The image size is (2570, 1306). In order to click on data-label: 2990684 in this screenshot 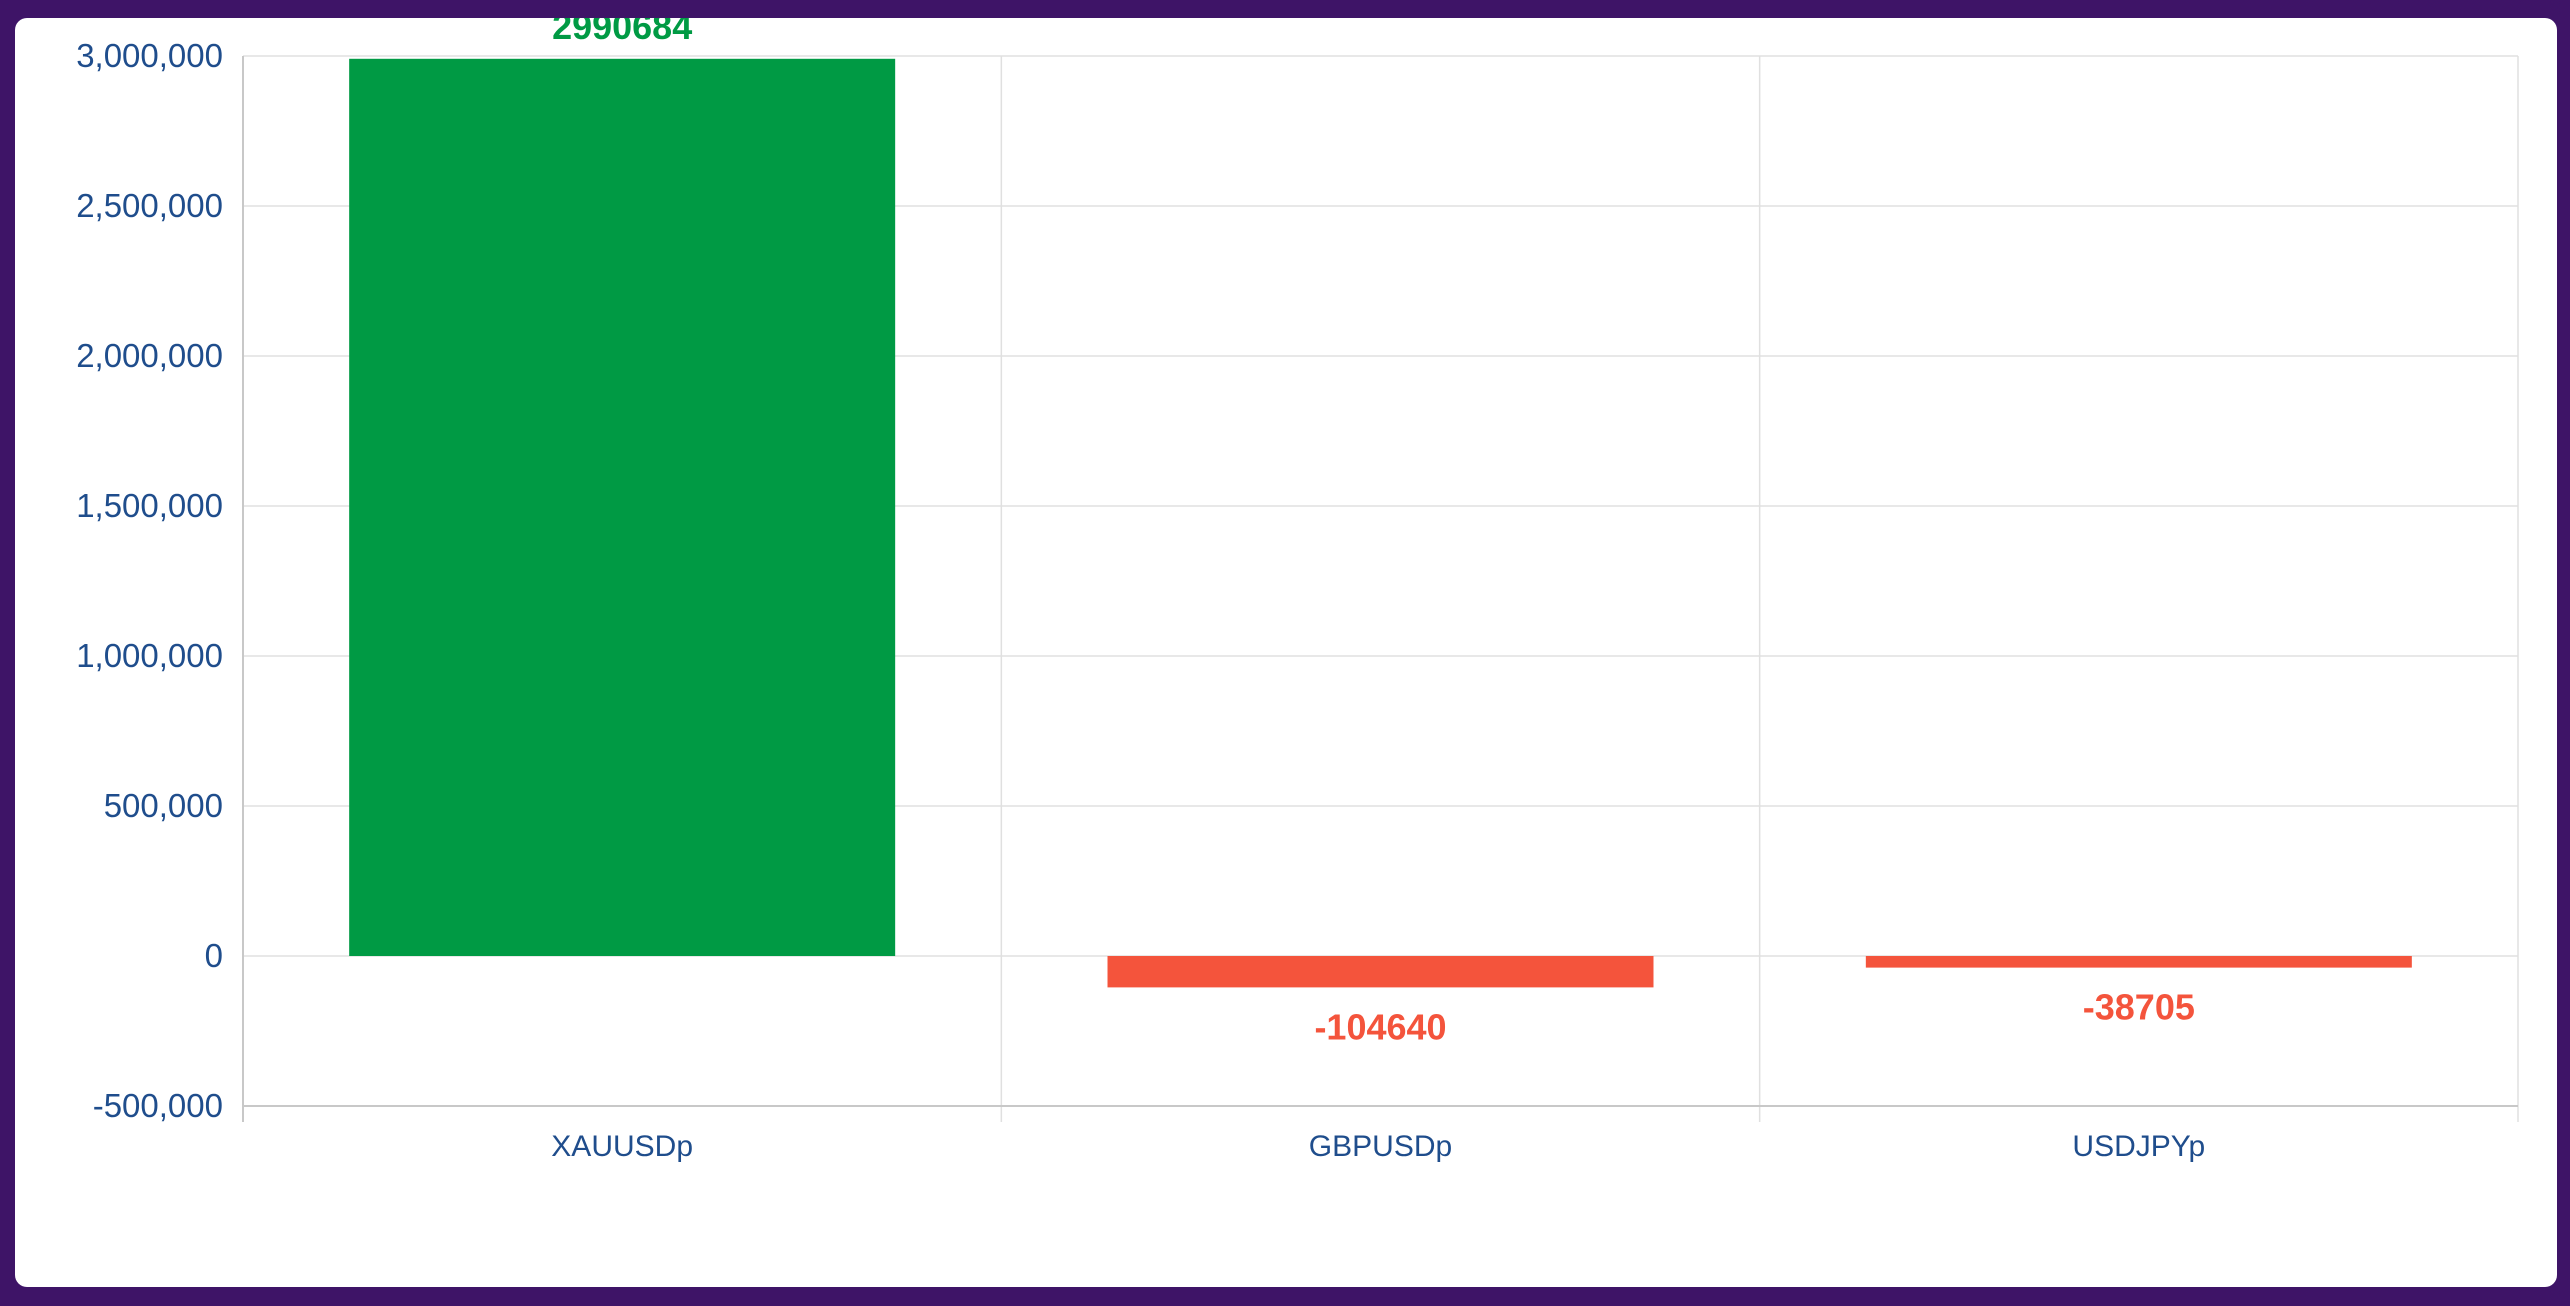, I will do `click(622, 32)`.